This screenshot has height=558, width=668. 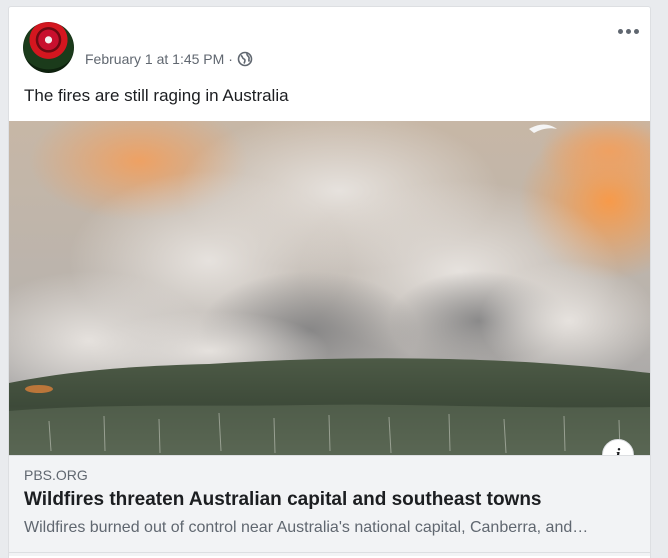 I want to click on more-options-icon, so click(x=628, y=31).